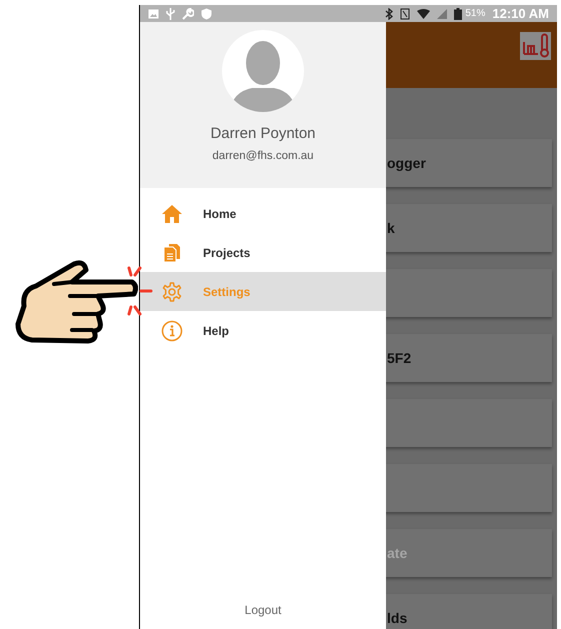  What do you see at coordinates (458, 14) in the screenshot?
I see `battery-icon` at bounding box center [458, 14].